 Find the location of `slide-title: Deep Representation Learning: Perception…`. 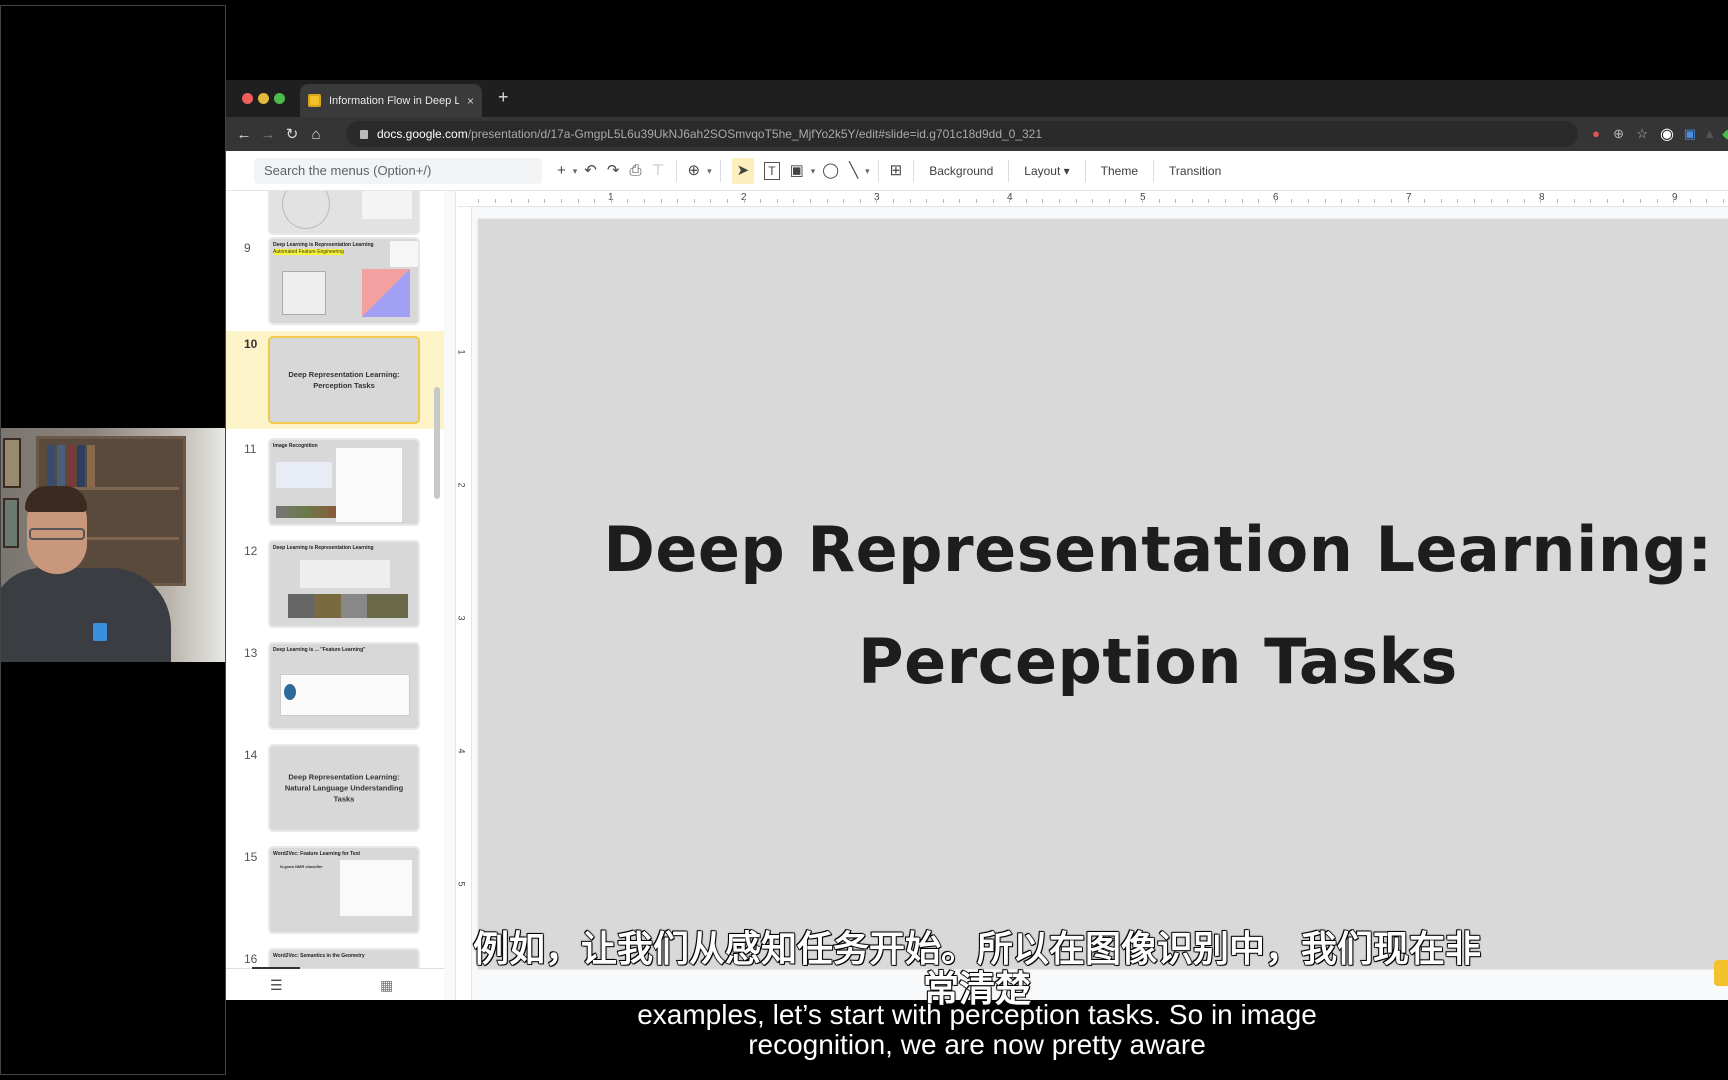

slide-title: Deep Representation Learning: Perception… is located at coordinates (1158, 606).